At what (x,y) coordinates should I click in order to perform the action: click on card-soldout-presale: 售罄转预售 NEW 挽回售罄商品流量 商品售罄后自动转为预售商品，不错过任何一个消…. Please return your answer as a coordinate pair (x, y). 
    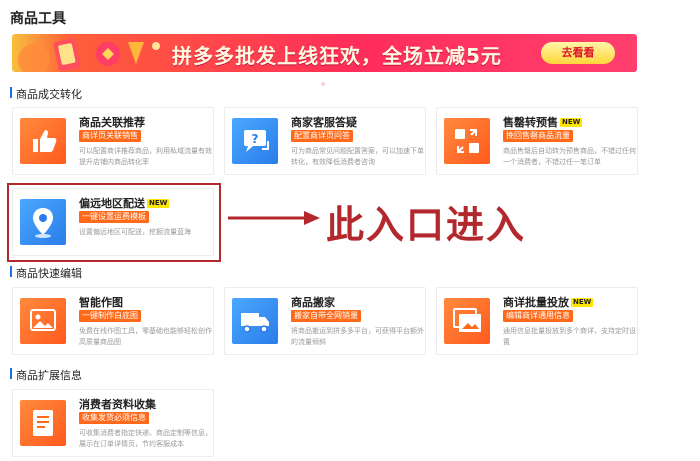
    Looking at the image, I should click on (537, 141).